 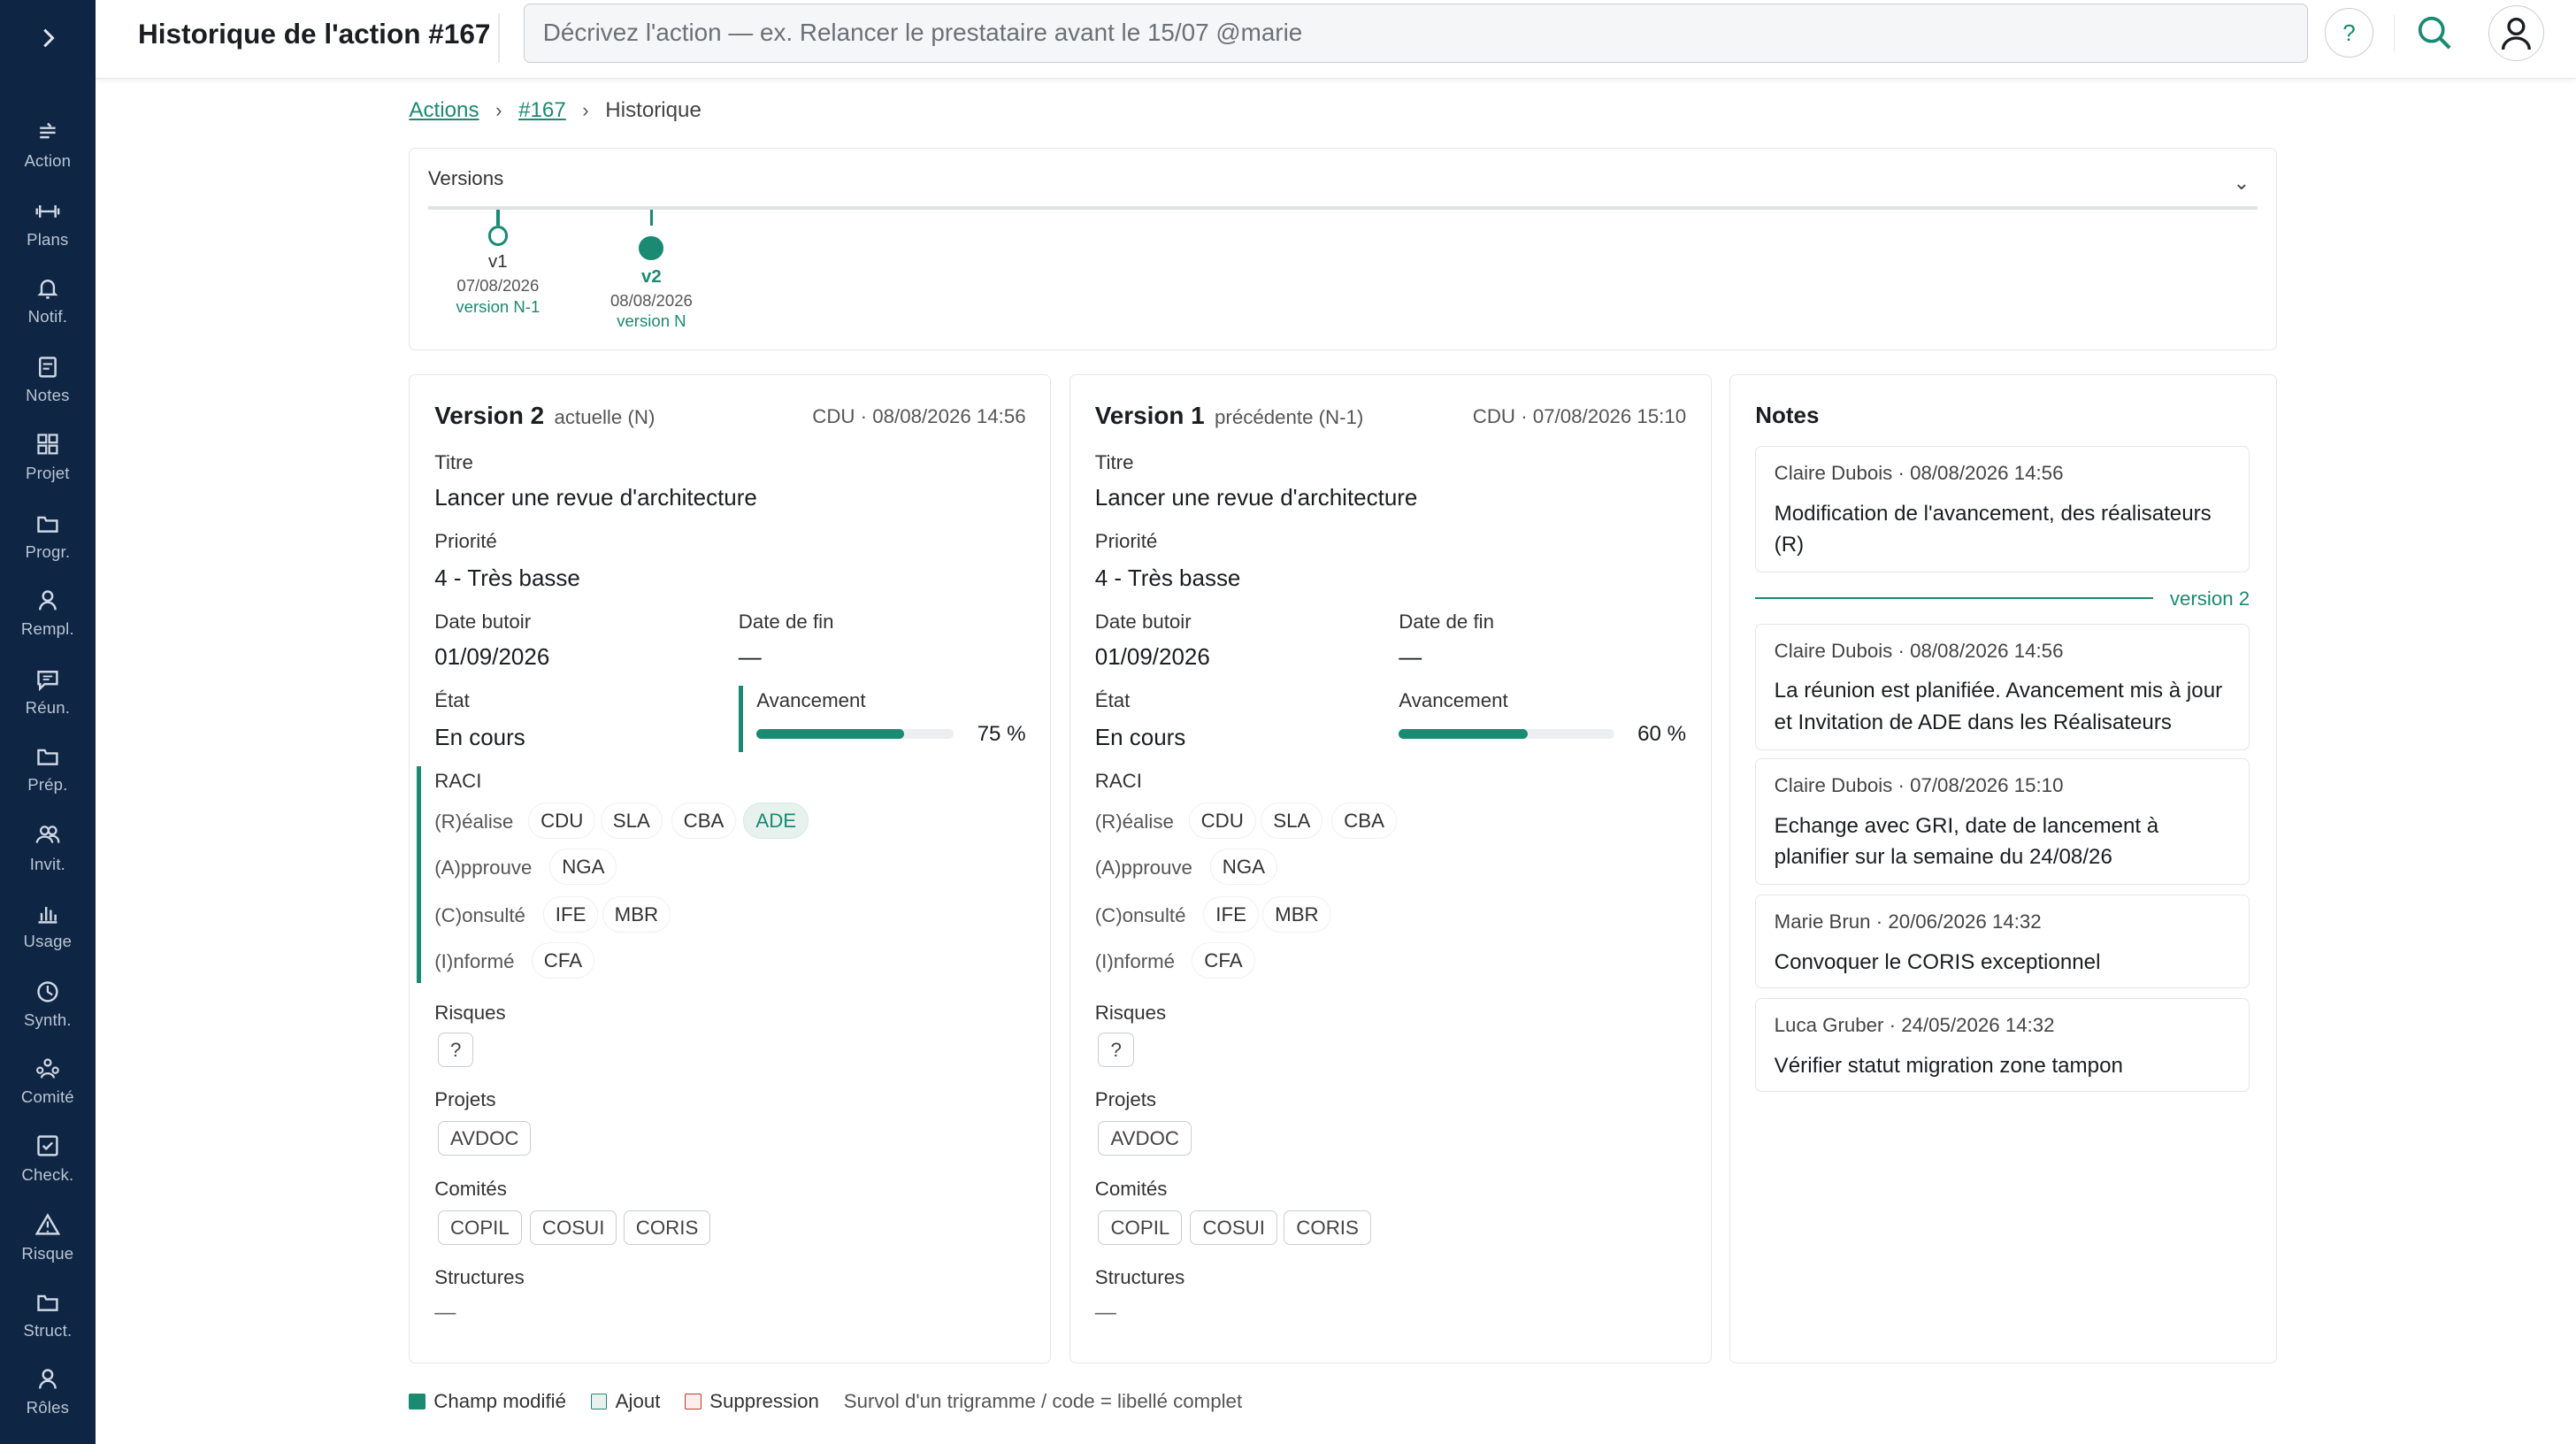 I want to click on divider, so click(x=498, y=37).